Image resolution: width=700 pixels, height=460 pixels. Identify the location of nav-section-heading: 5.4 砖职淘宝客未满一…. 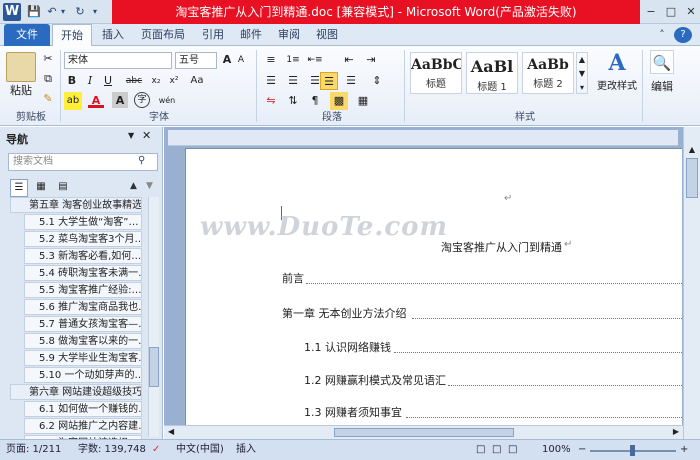
(83, 273).